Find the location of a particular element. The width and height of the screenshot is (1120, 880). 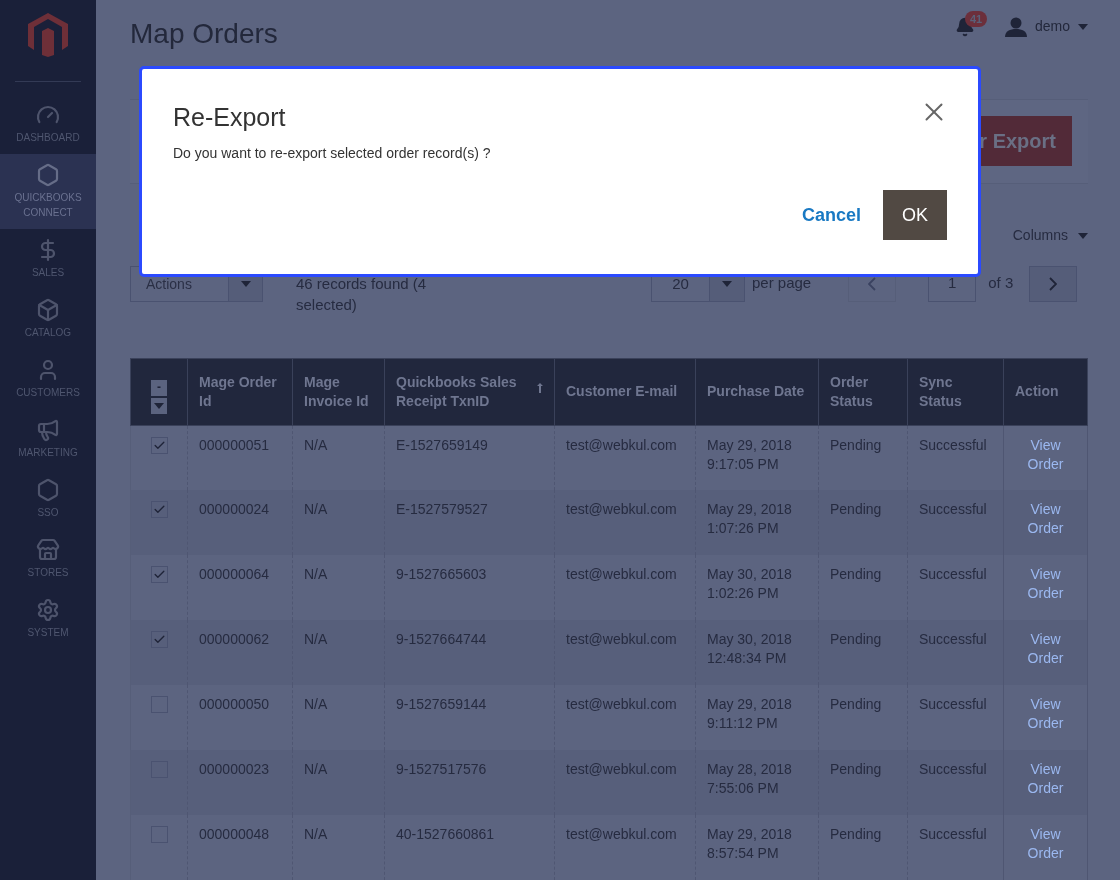

logo-icon is located at coordinates (48, 35).